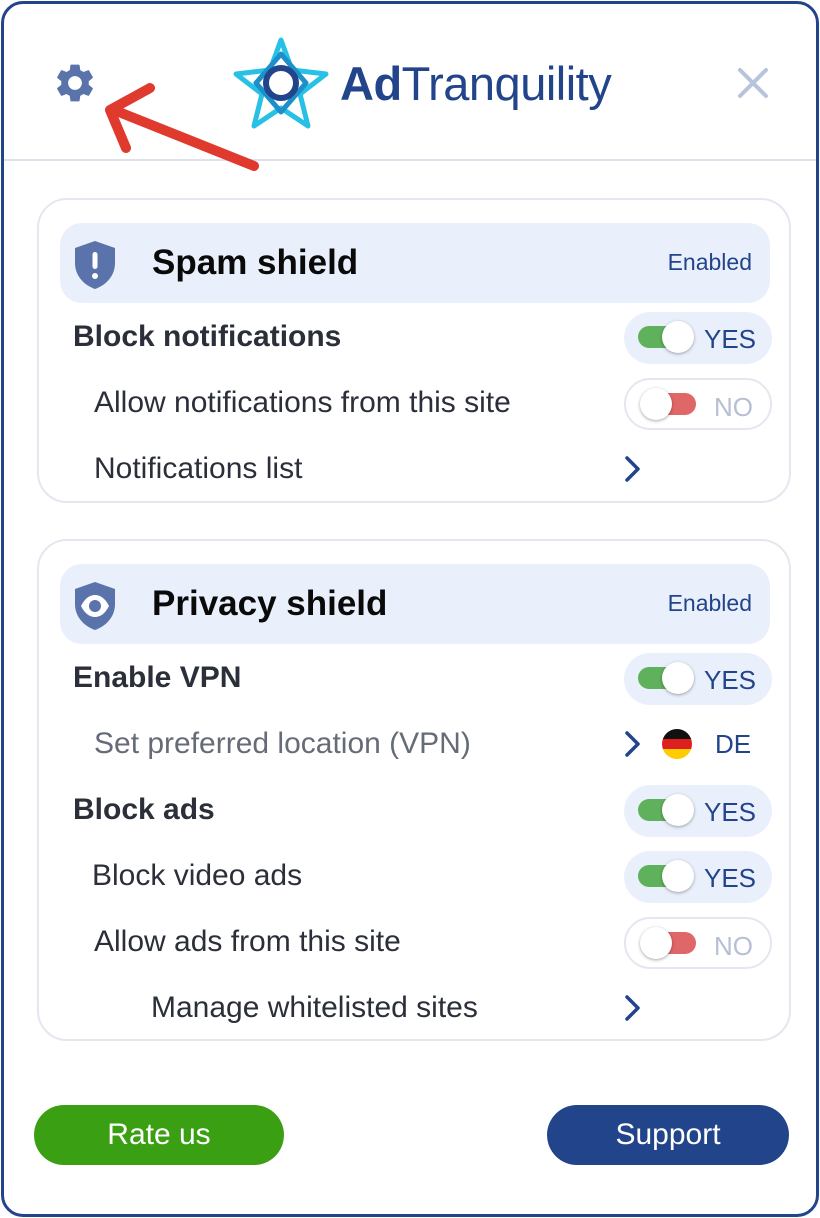  Describe the element at coordinates (302, 402) in the screenshot. I see `allow-notifications-label: Allow notifications from this site` at that location.